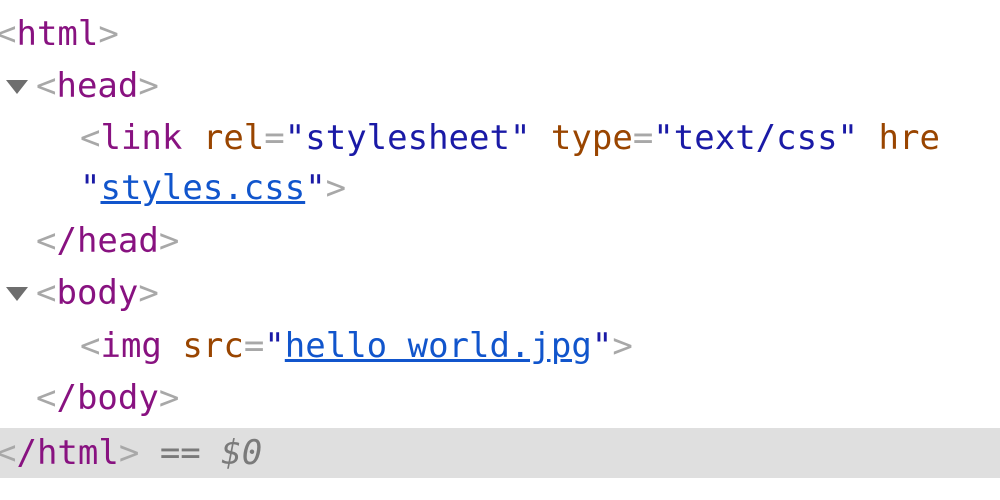 Image resolution: width=1000 pixels, height=500 pixels. Describe the element at coordinates (407, 138) in the screenshot. I see `rel-value: stylesheet` at that location.